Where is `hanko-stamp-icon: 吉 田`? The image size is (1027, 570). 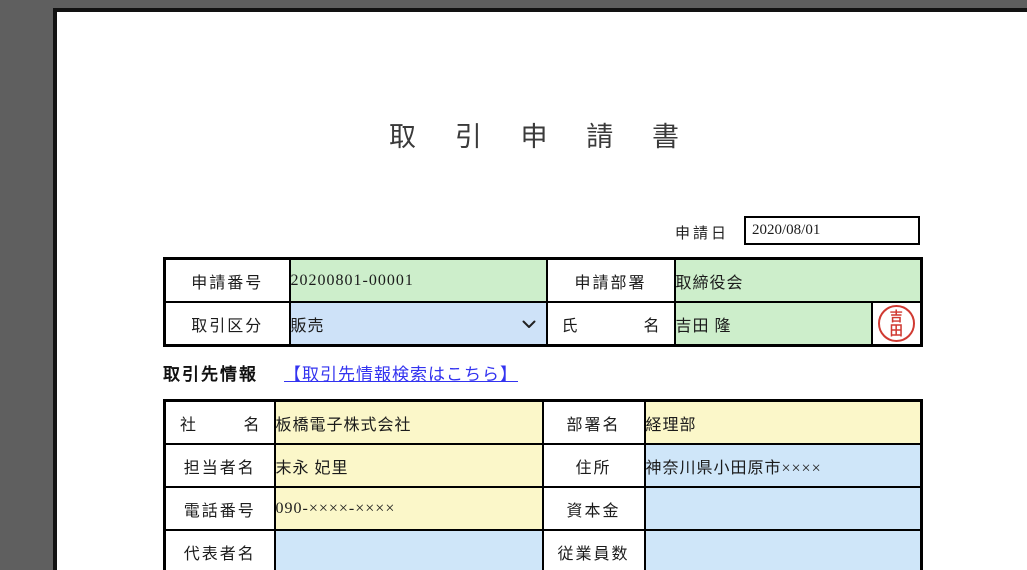 hanko-stamp-icon: 吉 田 is located at coordinates (896, 323).